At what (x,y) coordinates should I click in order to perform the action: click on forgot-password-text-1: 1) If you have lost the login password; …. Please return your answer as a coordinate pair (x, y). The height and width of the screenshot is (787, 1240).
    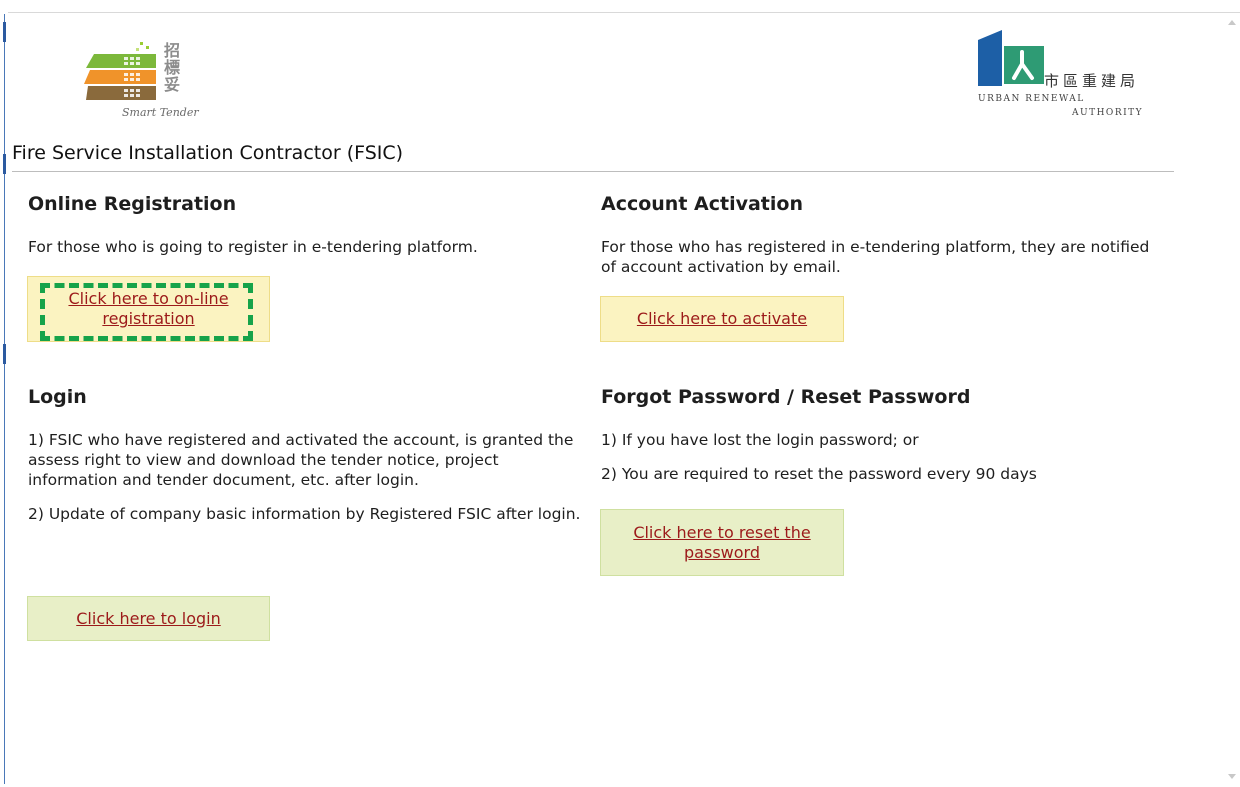
    Looking at the image, I should click on (760, 440).